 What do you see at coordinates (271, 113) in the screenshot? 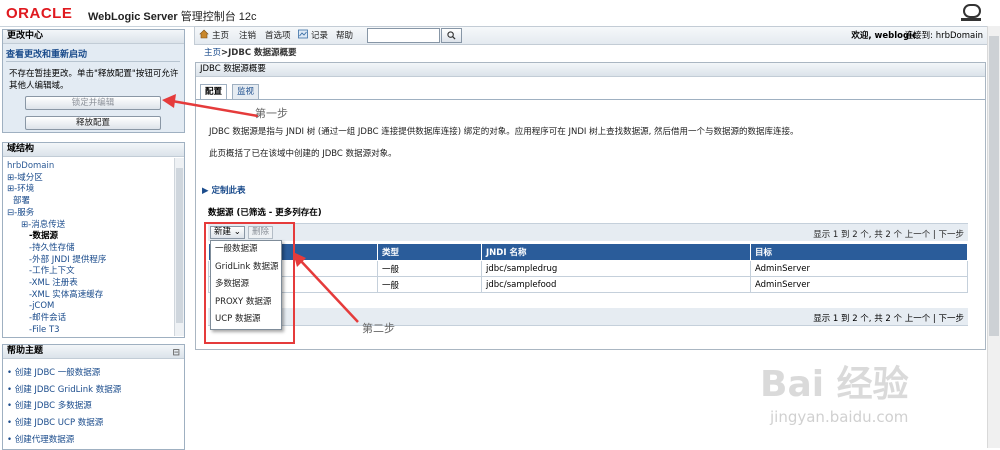
I see `step1-label: 第一步` at bounding box center [271, 113].